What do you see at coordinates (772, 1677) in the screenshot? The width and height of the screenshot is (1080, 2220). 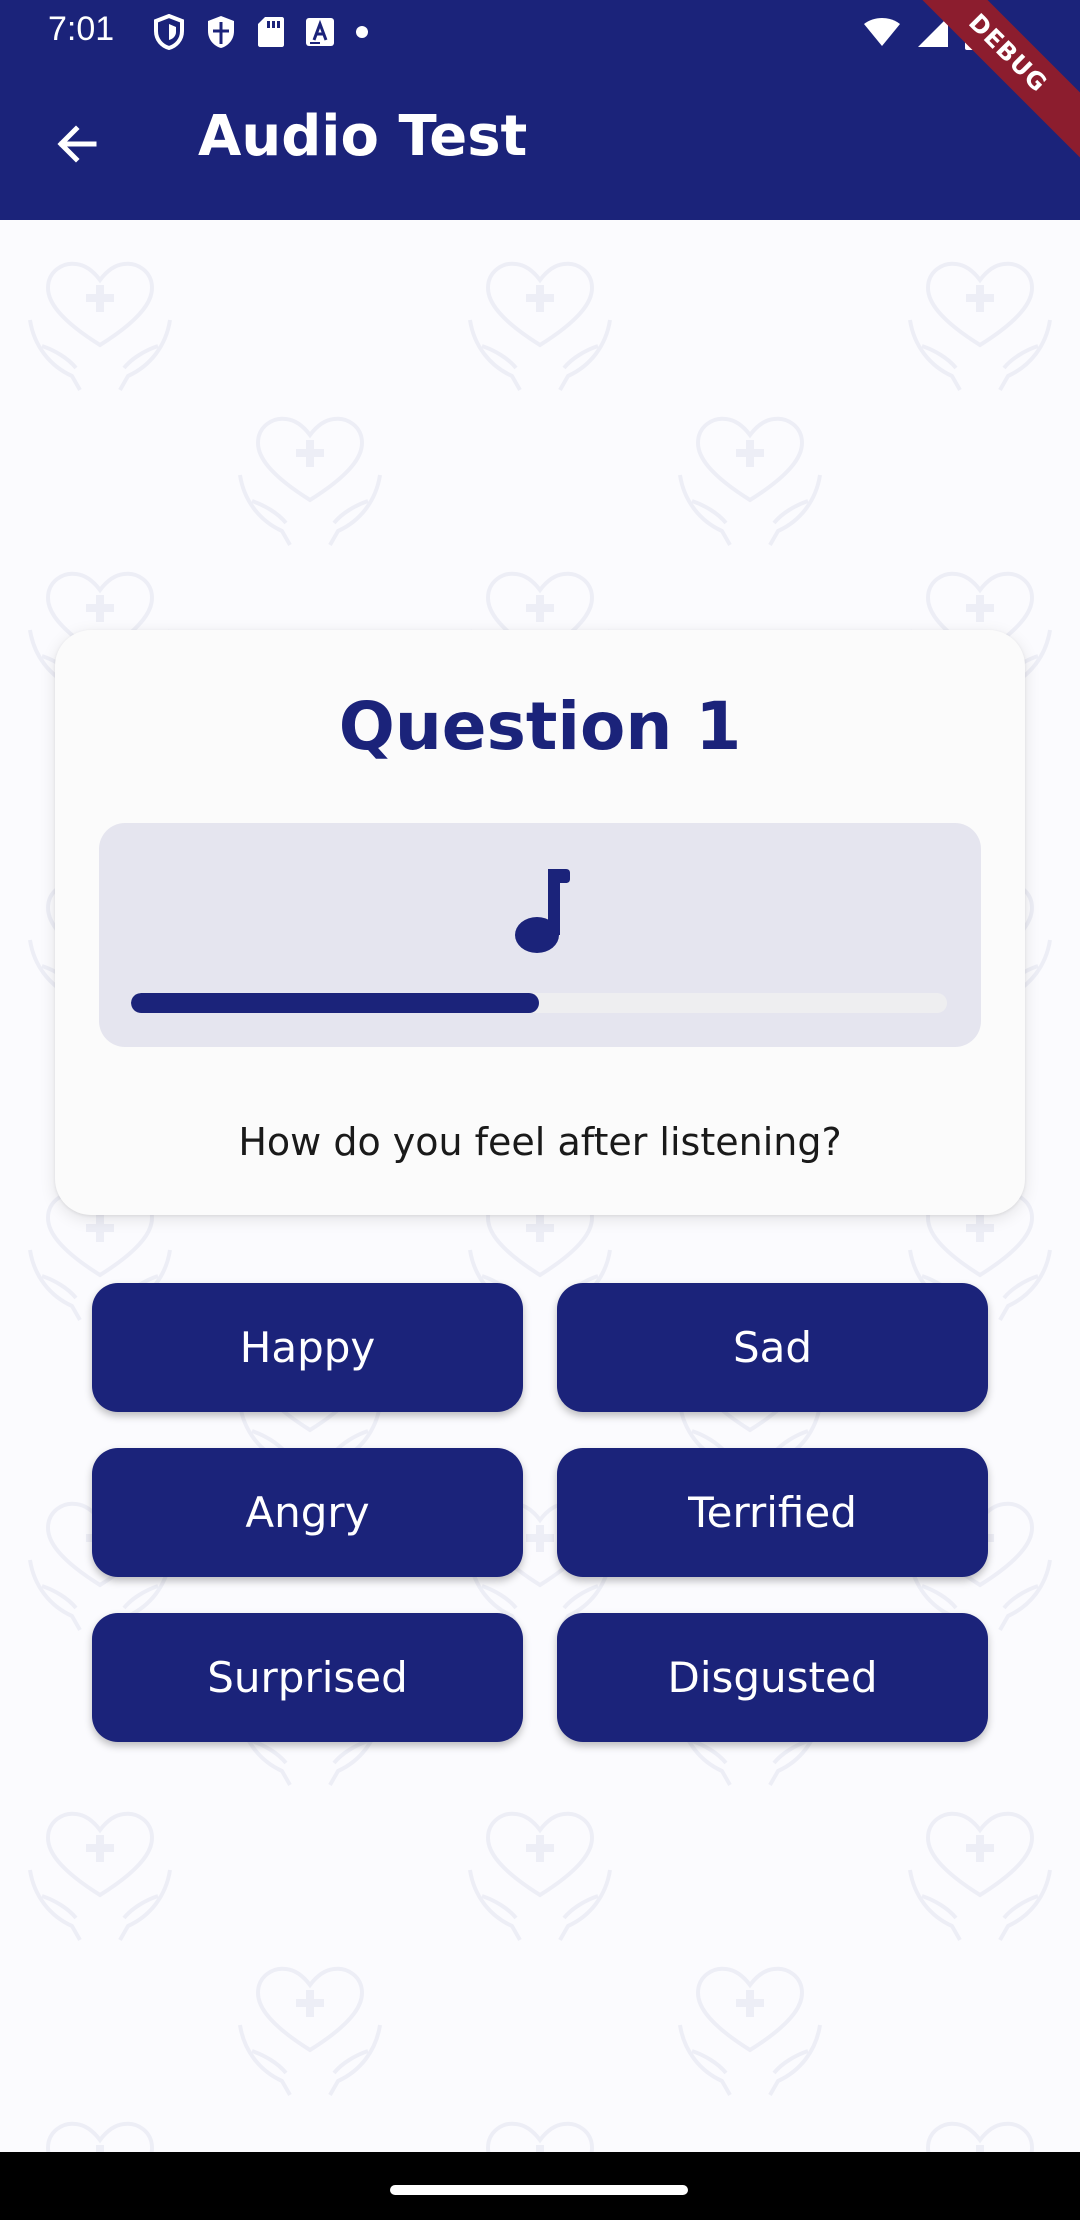 I see `answer-button-disgusted: Disgusted` at bounding box center [772, 1677].